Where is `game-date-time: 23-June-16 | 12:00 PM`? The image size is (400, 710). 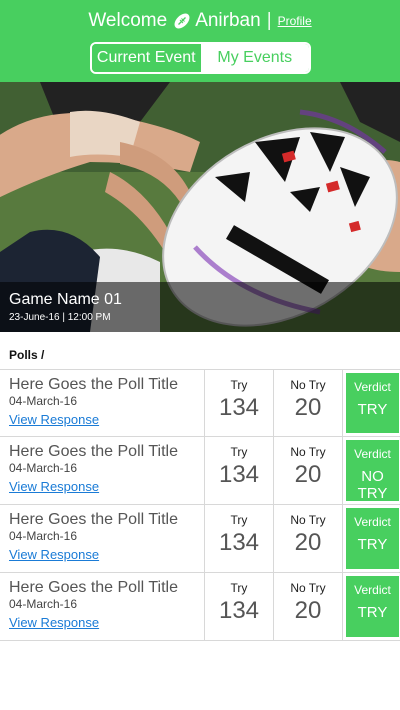 game-date-time: 23-June-16 | 12:00 PM is located at coordinates (60, 317).